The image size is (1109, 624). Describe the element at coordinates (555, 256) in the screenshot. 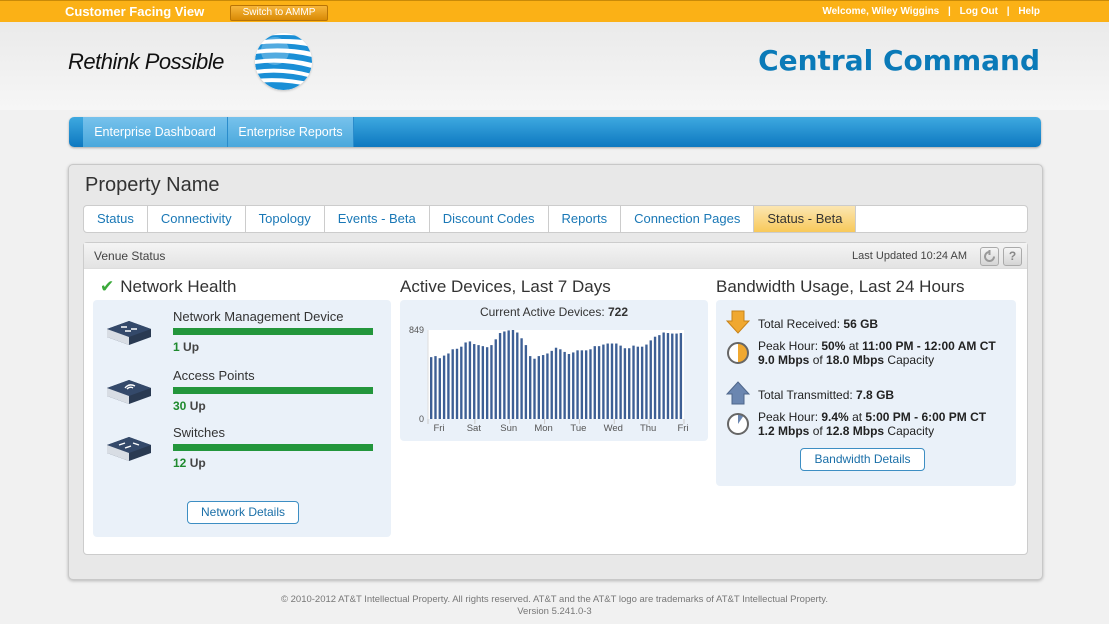

I see `venue-status-header: Venue Status Last Updated 10:24 AM ?` at that location.